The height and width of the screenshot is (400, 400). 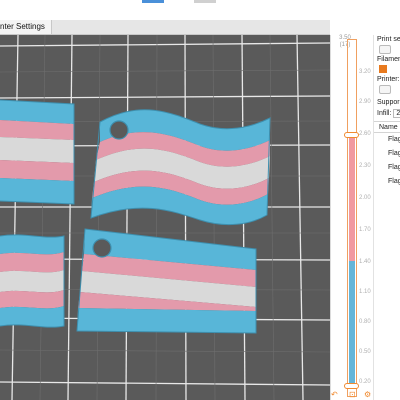 What do you see at coordinates (384, 113) in the screenshot?
I see `infill-label: Infill:` at bounding box center [384, 113].